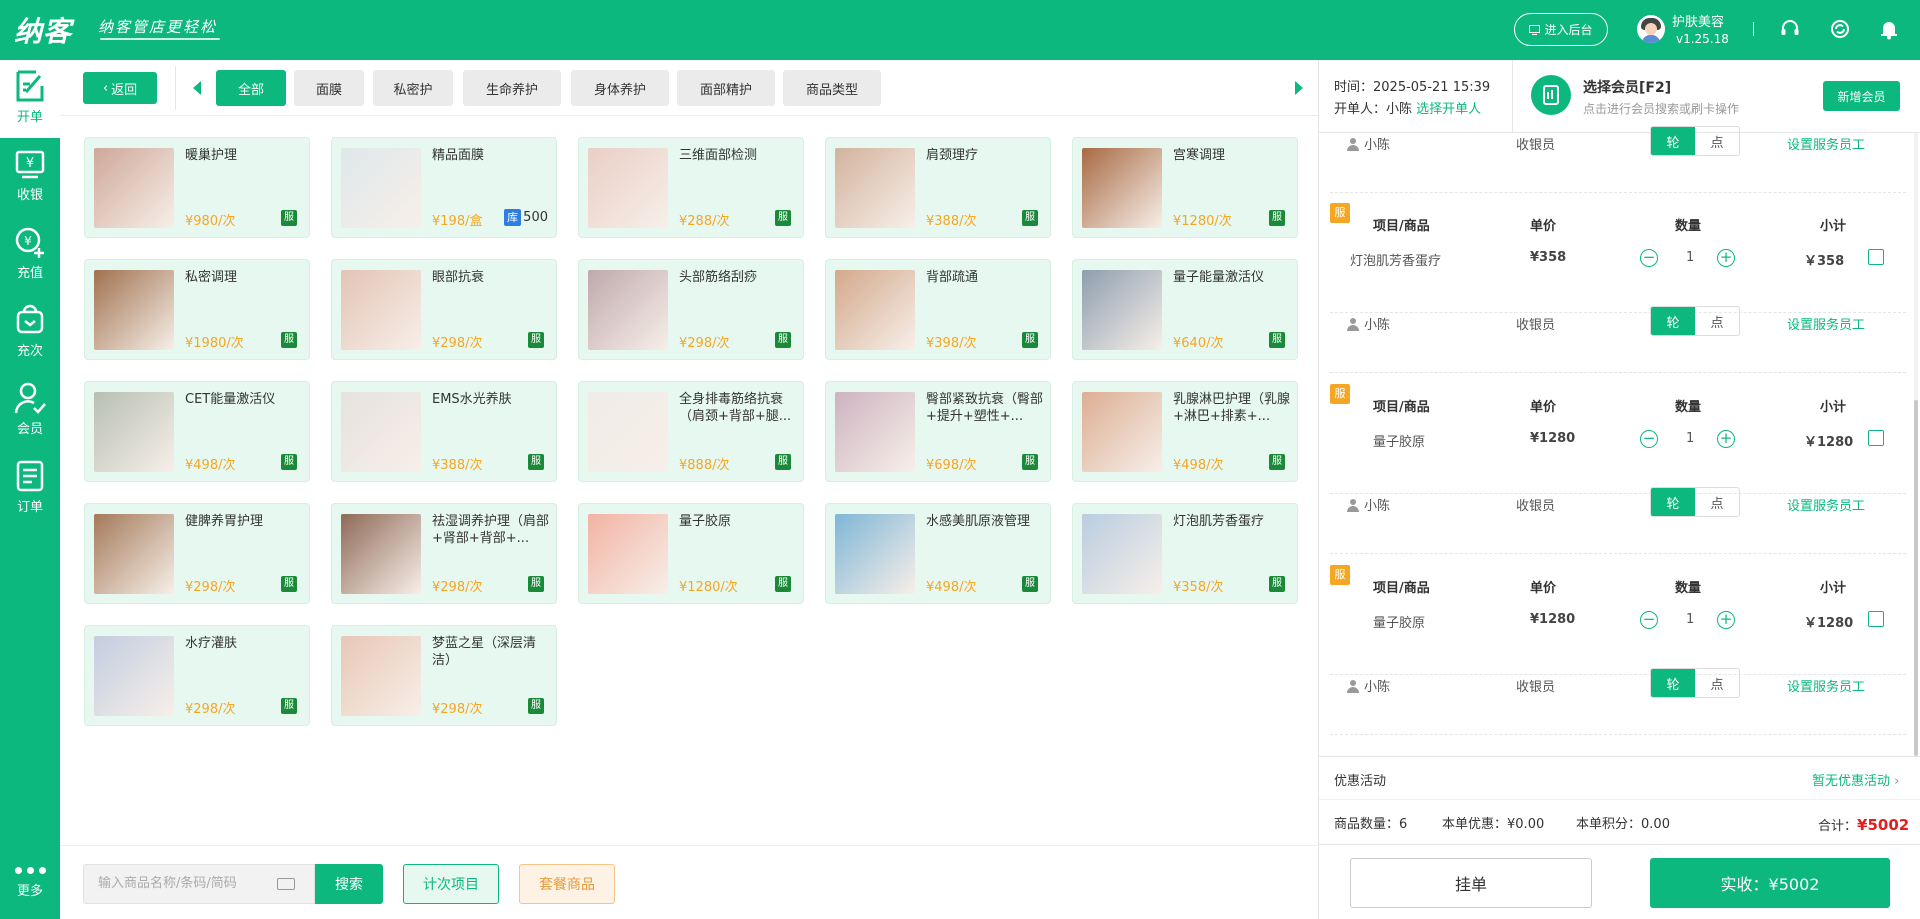  I want to click on product-card: 全身排毒筋络抗衰（肩颈+背部+腿... ¥888/次 服, so click(691, 431).